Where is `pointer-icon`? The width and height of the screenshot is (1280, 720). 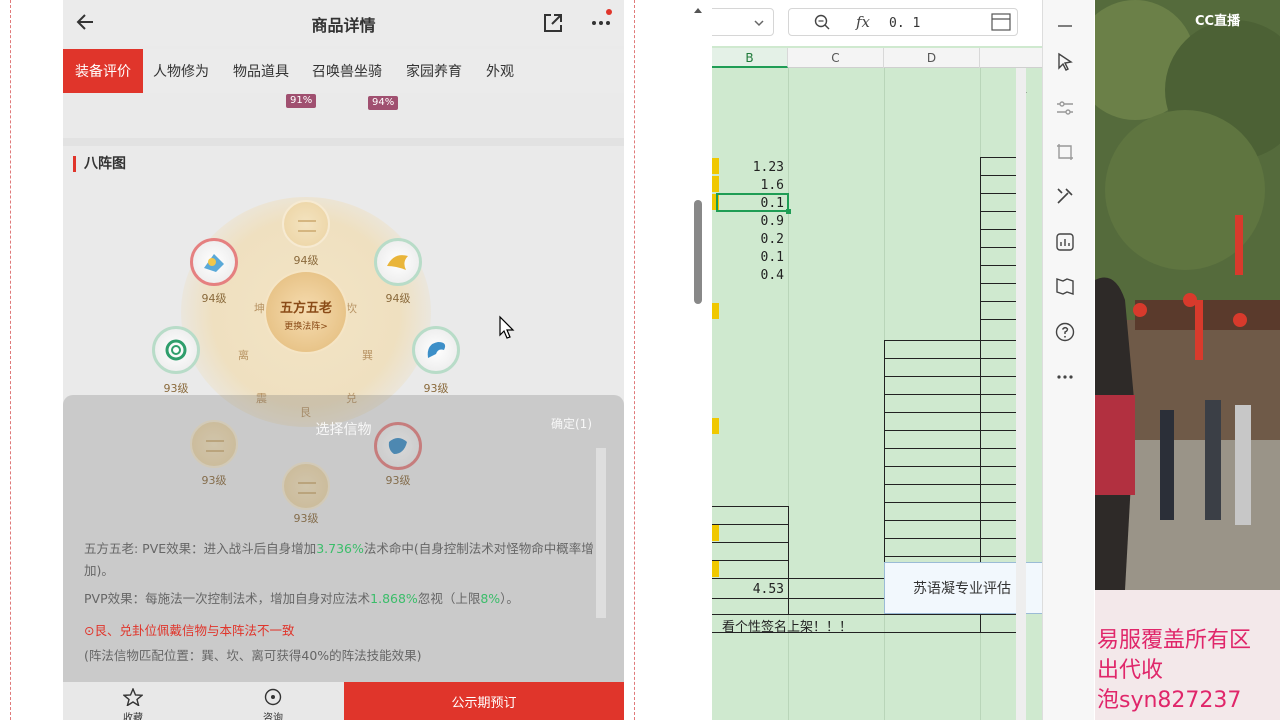 pointer-icon is located at coordinates (1065, 62).